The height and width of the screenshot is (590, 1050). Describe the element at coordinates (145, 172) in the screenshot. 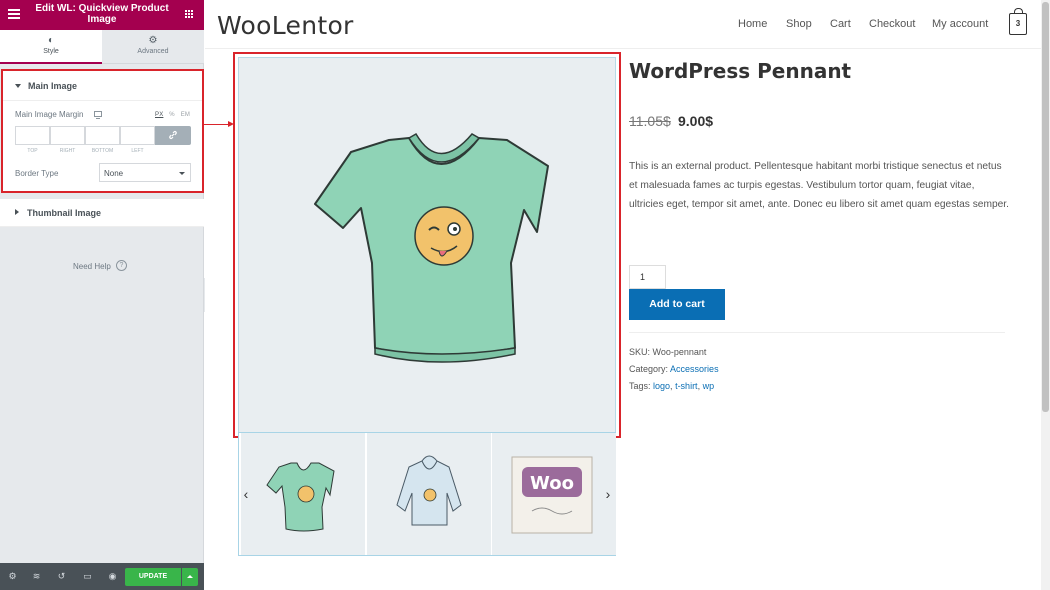

I see `border-type-select: None` at that location.